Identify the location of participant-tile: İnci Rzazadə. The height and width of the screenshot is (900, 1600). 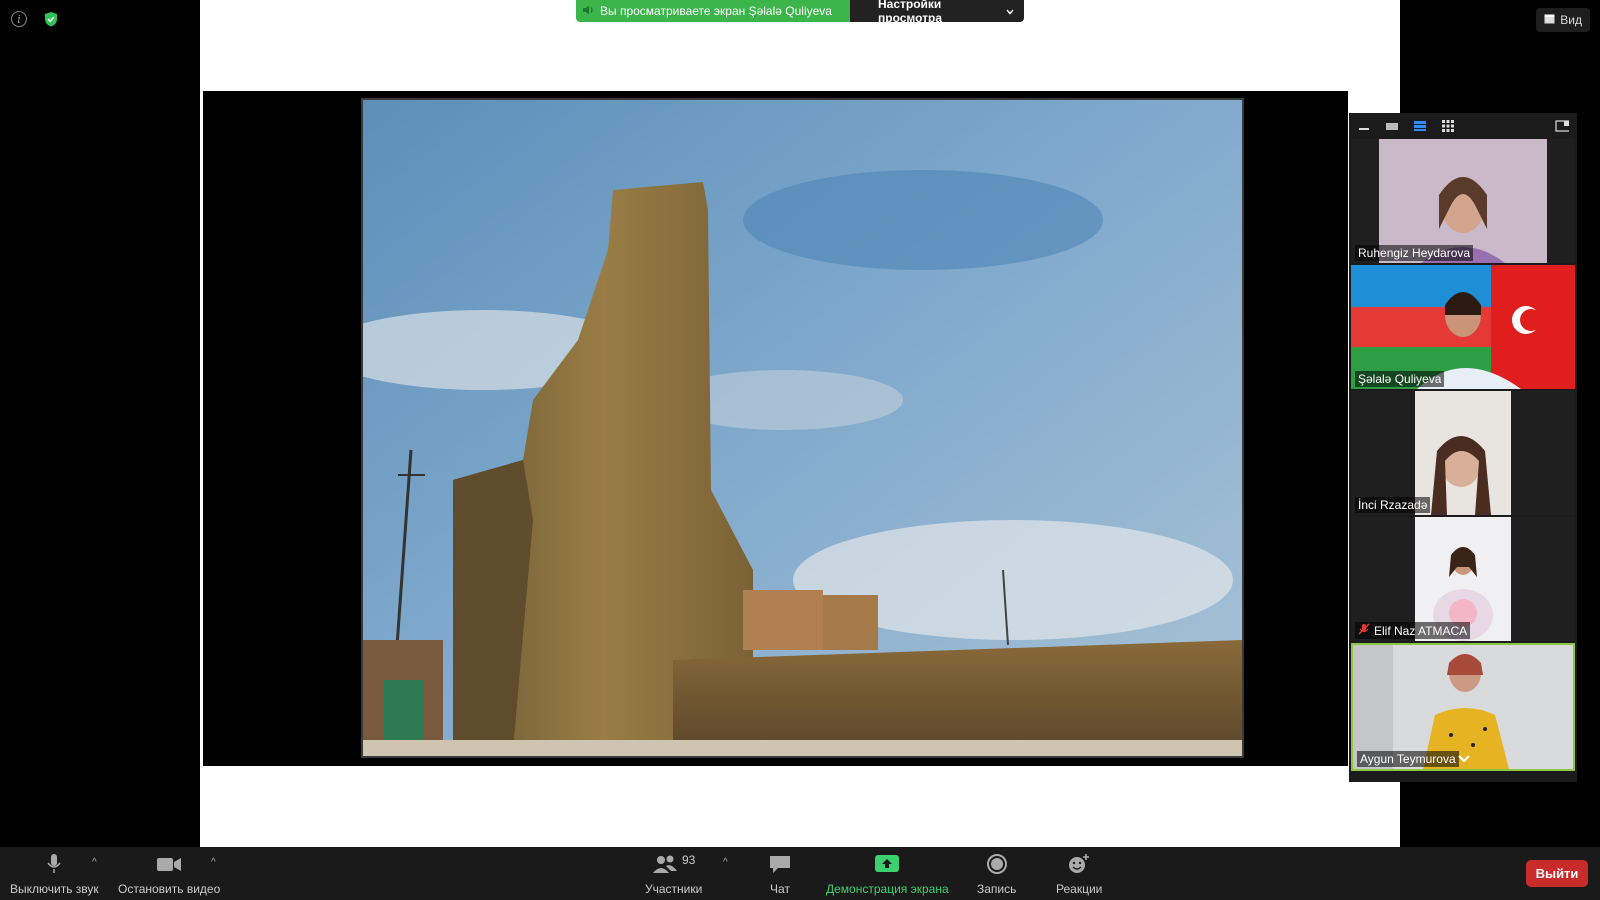
(1463, 453).